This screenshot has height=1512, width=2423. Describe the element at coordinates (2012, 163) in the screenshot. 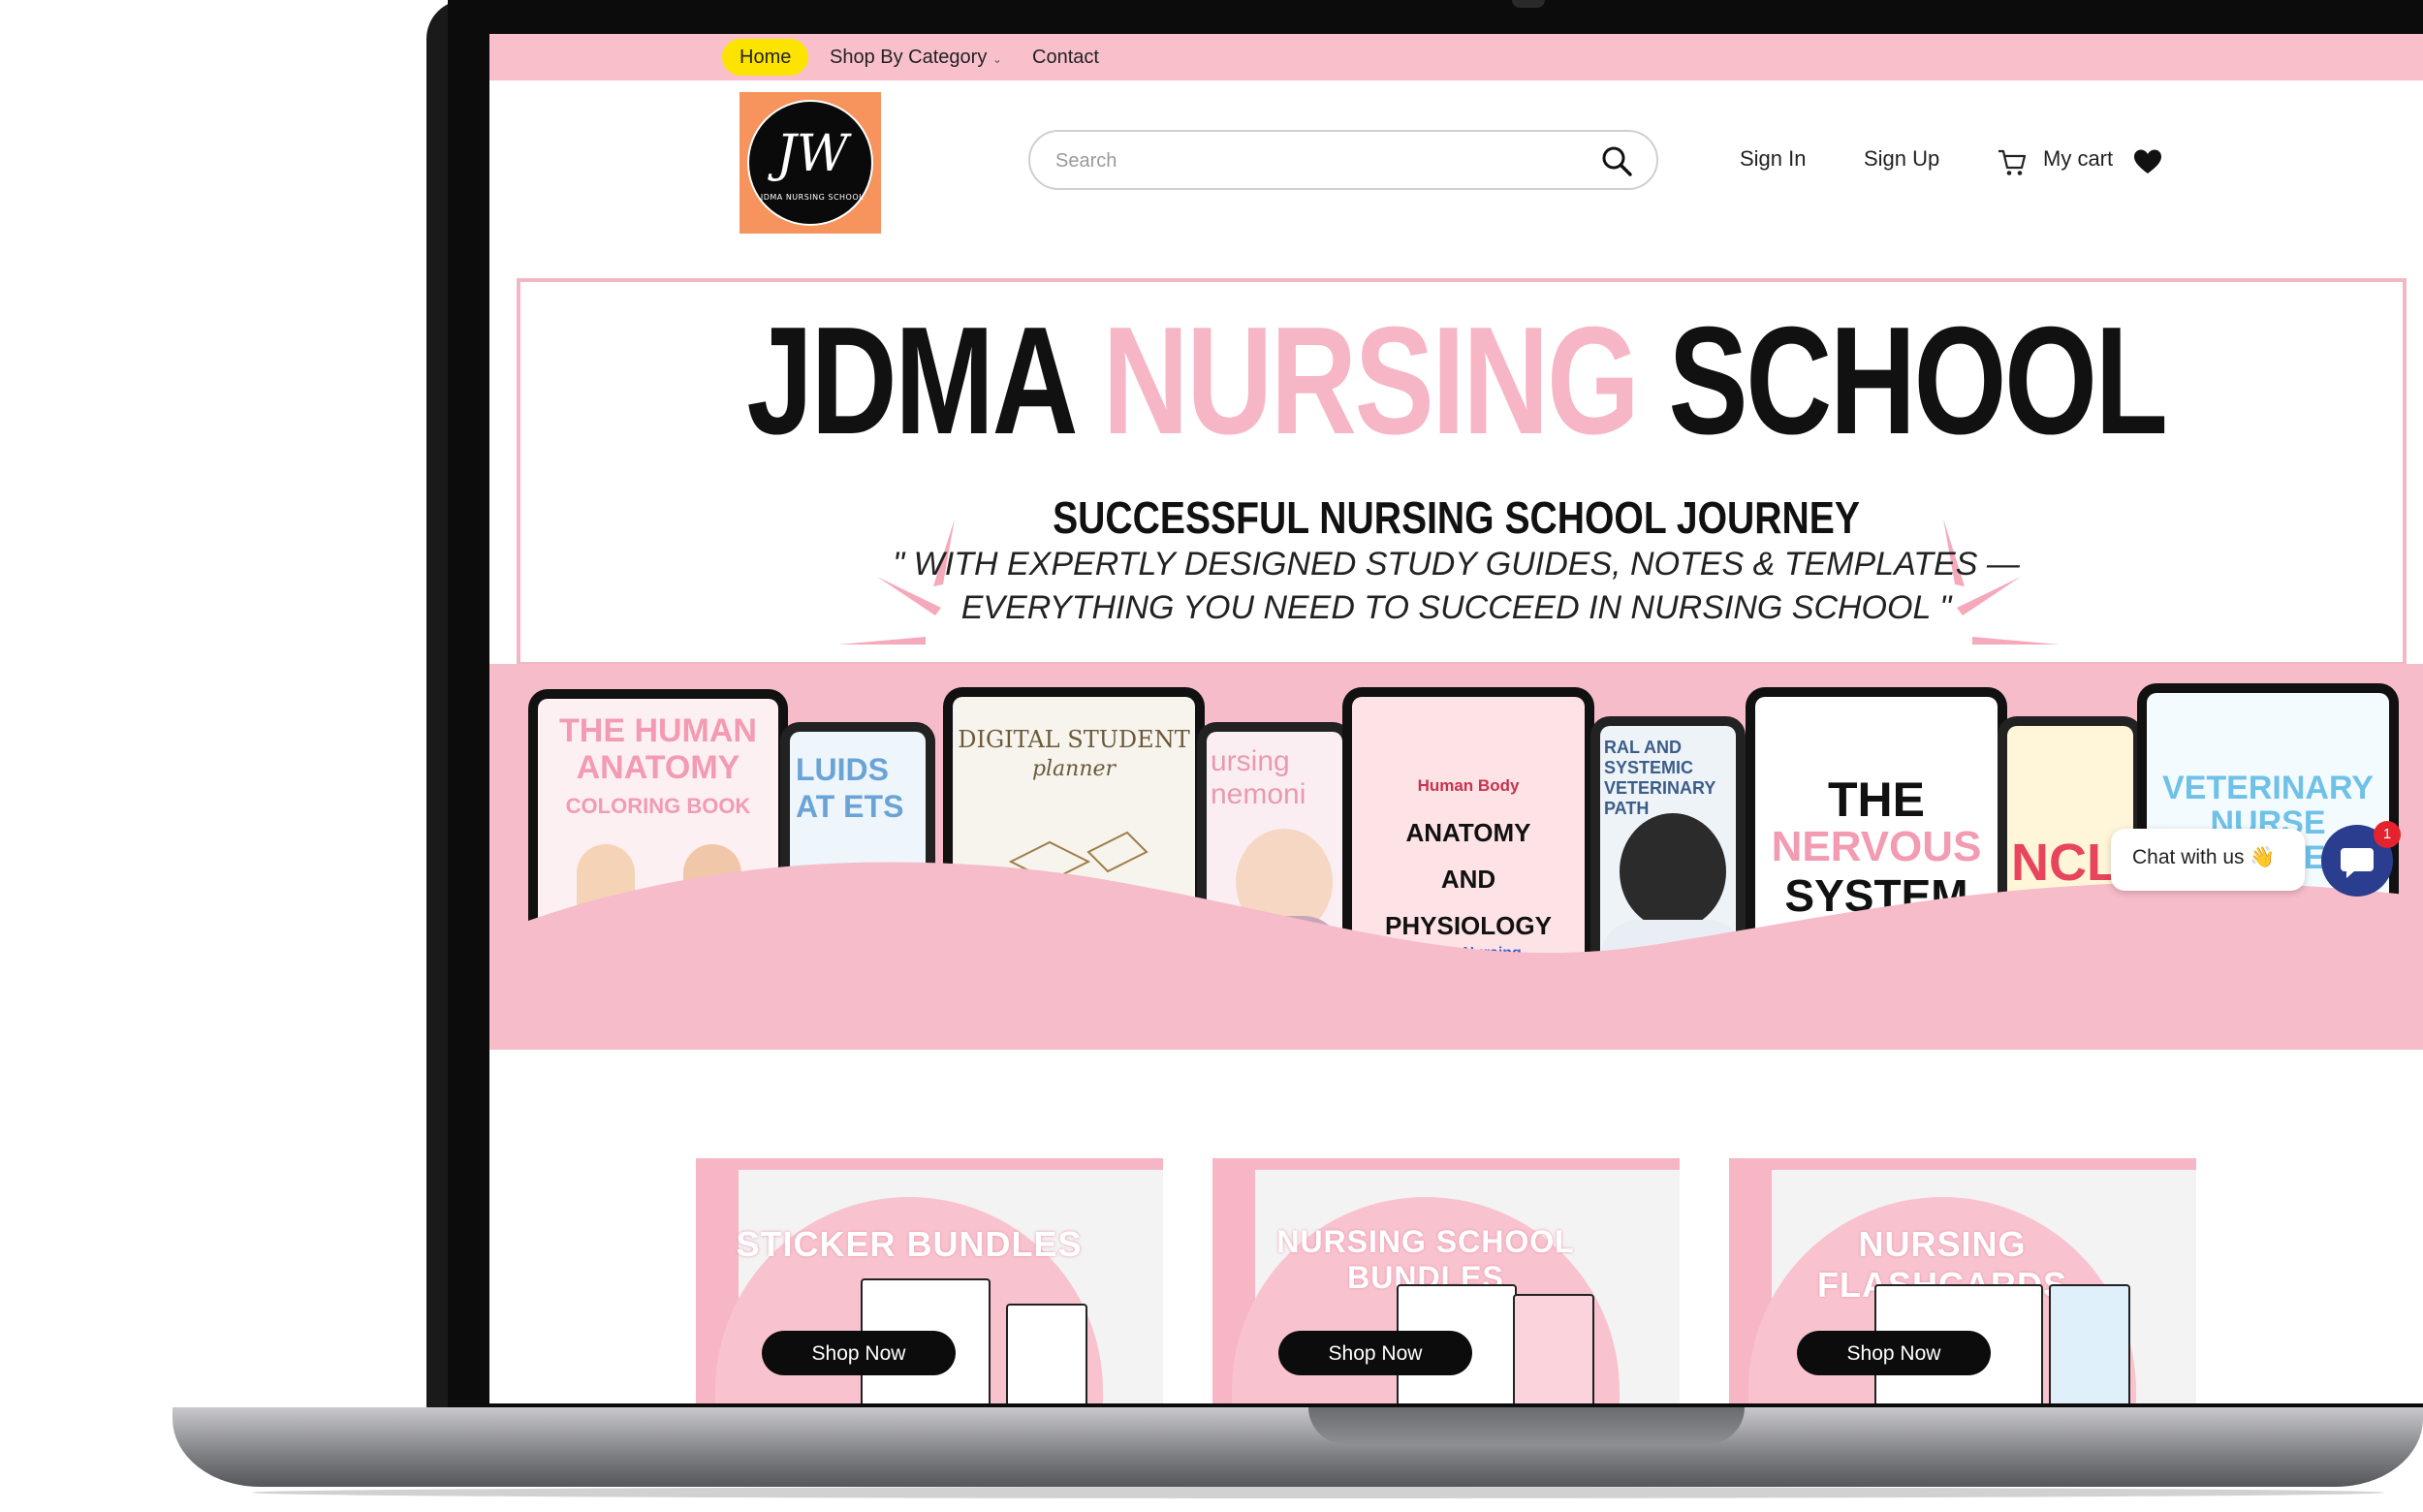

I see `cart-icon` at that location.